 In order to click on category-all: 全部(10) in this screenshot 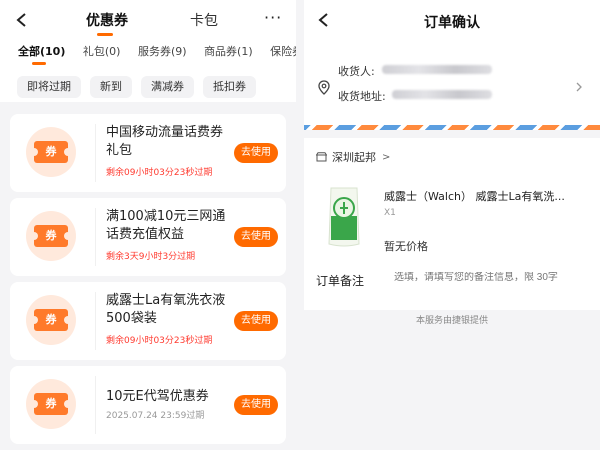, I will do `click(41, 51)`.